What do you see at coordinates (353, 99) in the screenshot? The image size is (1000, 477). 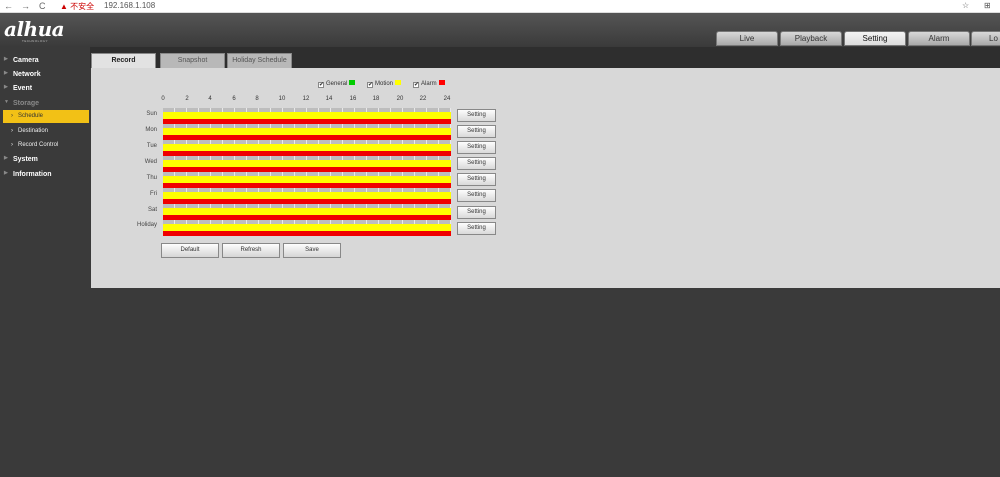 I see `hour-label: 16` at bounding box center [353, 99].